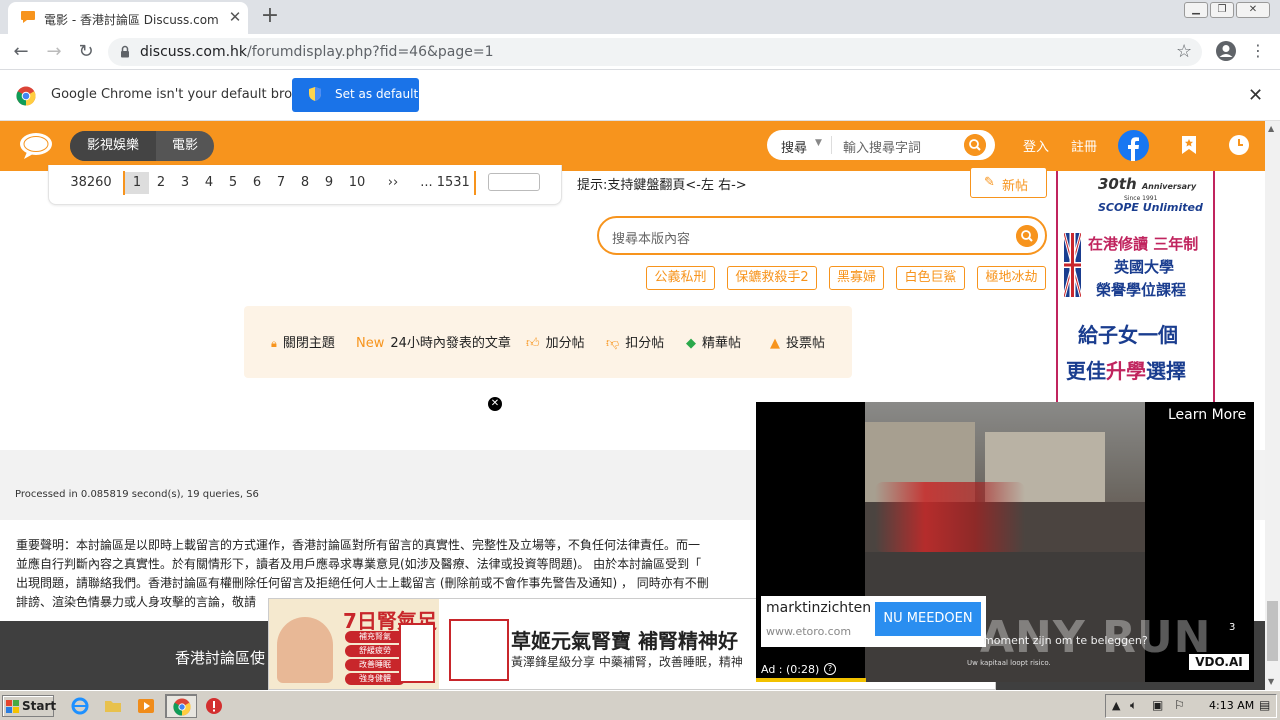 Image resolution: width=1280 pixels, height=720 pixels. Describe the element at coordinates (1272, 631) in the screenshot. I see `scrollbar-thumb` at that location.